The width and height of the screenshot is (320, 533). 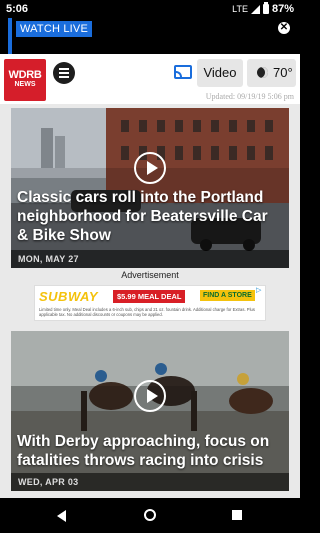 What do you see at coordinates (183, 72) in the screenshot?
I see `cast-icon` at bounding box center [183, 72].